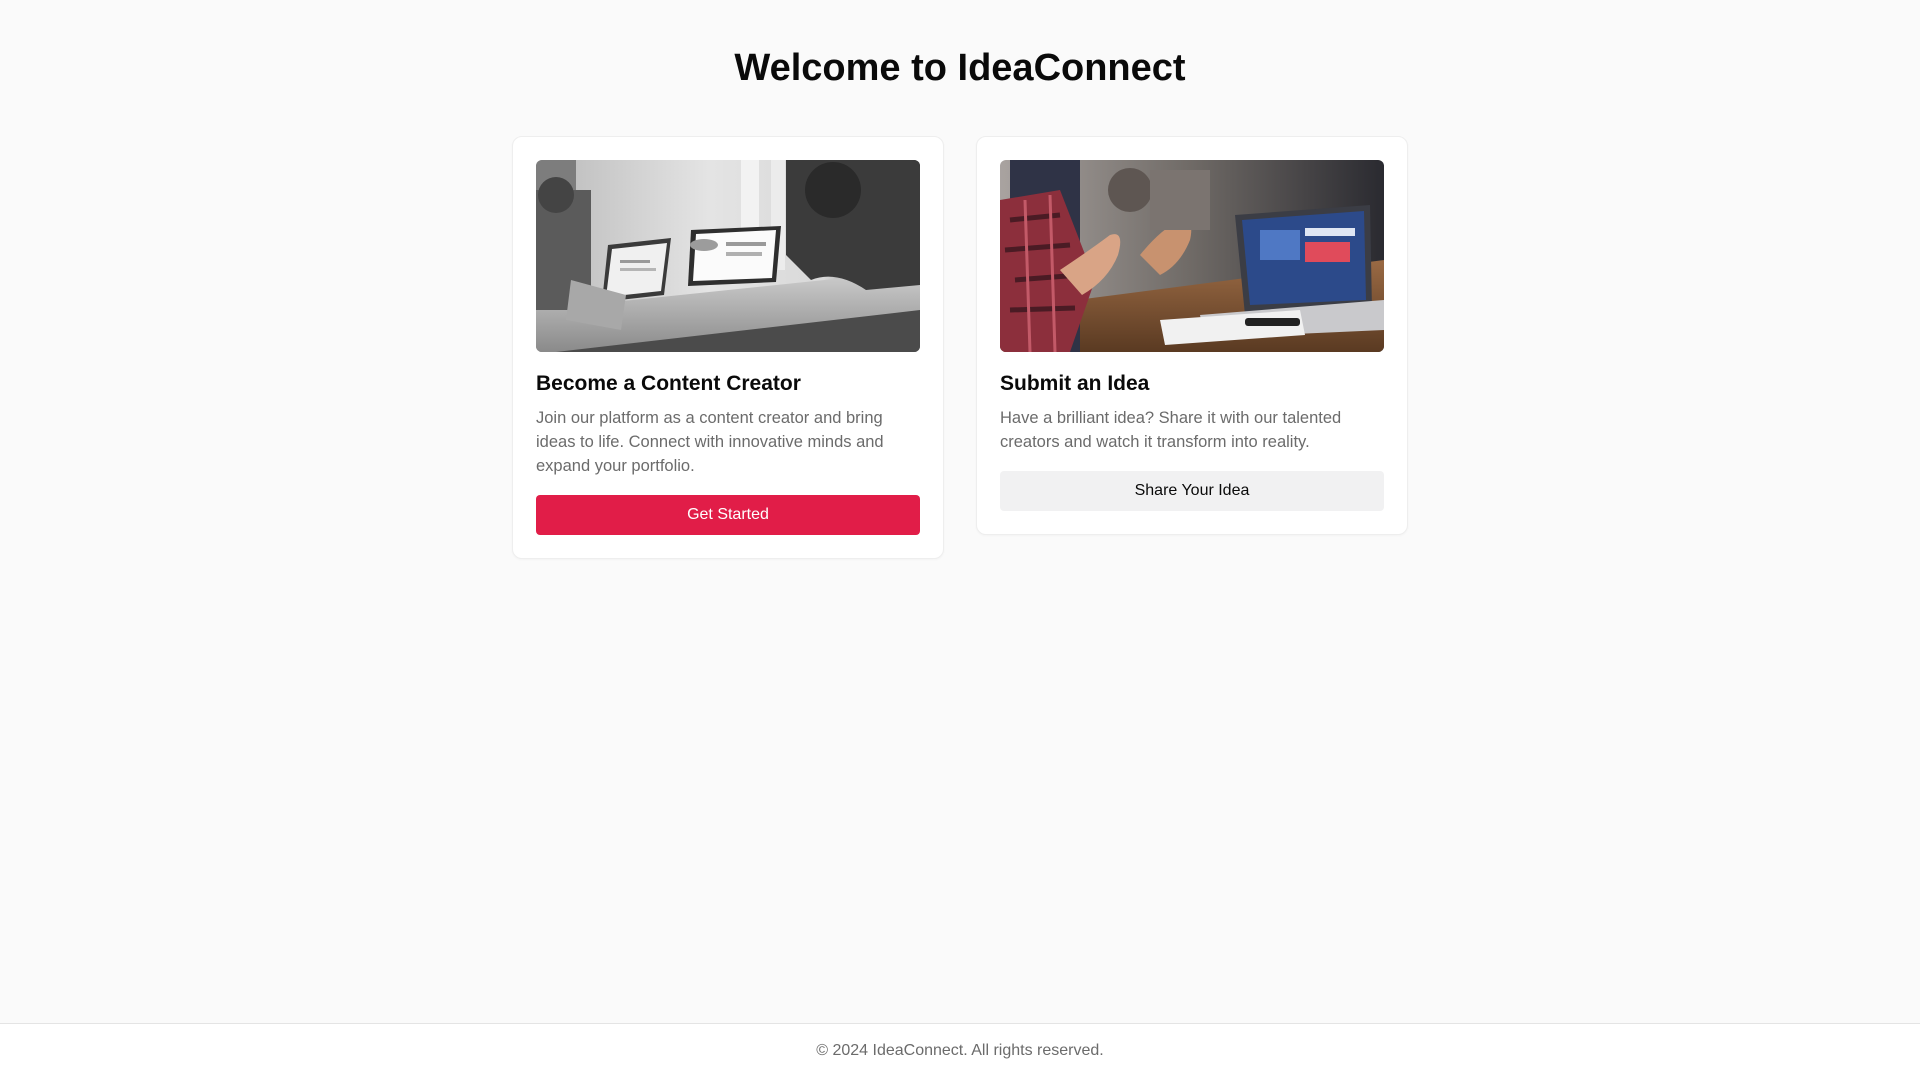 The width and height of the screenshot is (1920, 1080). I want to click on submit-idea-title: Submit an Idea, so click(1075, 383).